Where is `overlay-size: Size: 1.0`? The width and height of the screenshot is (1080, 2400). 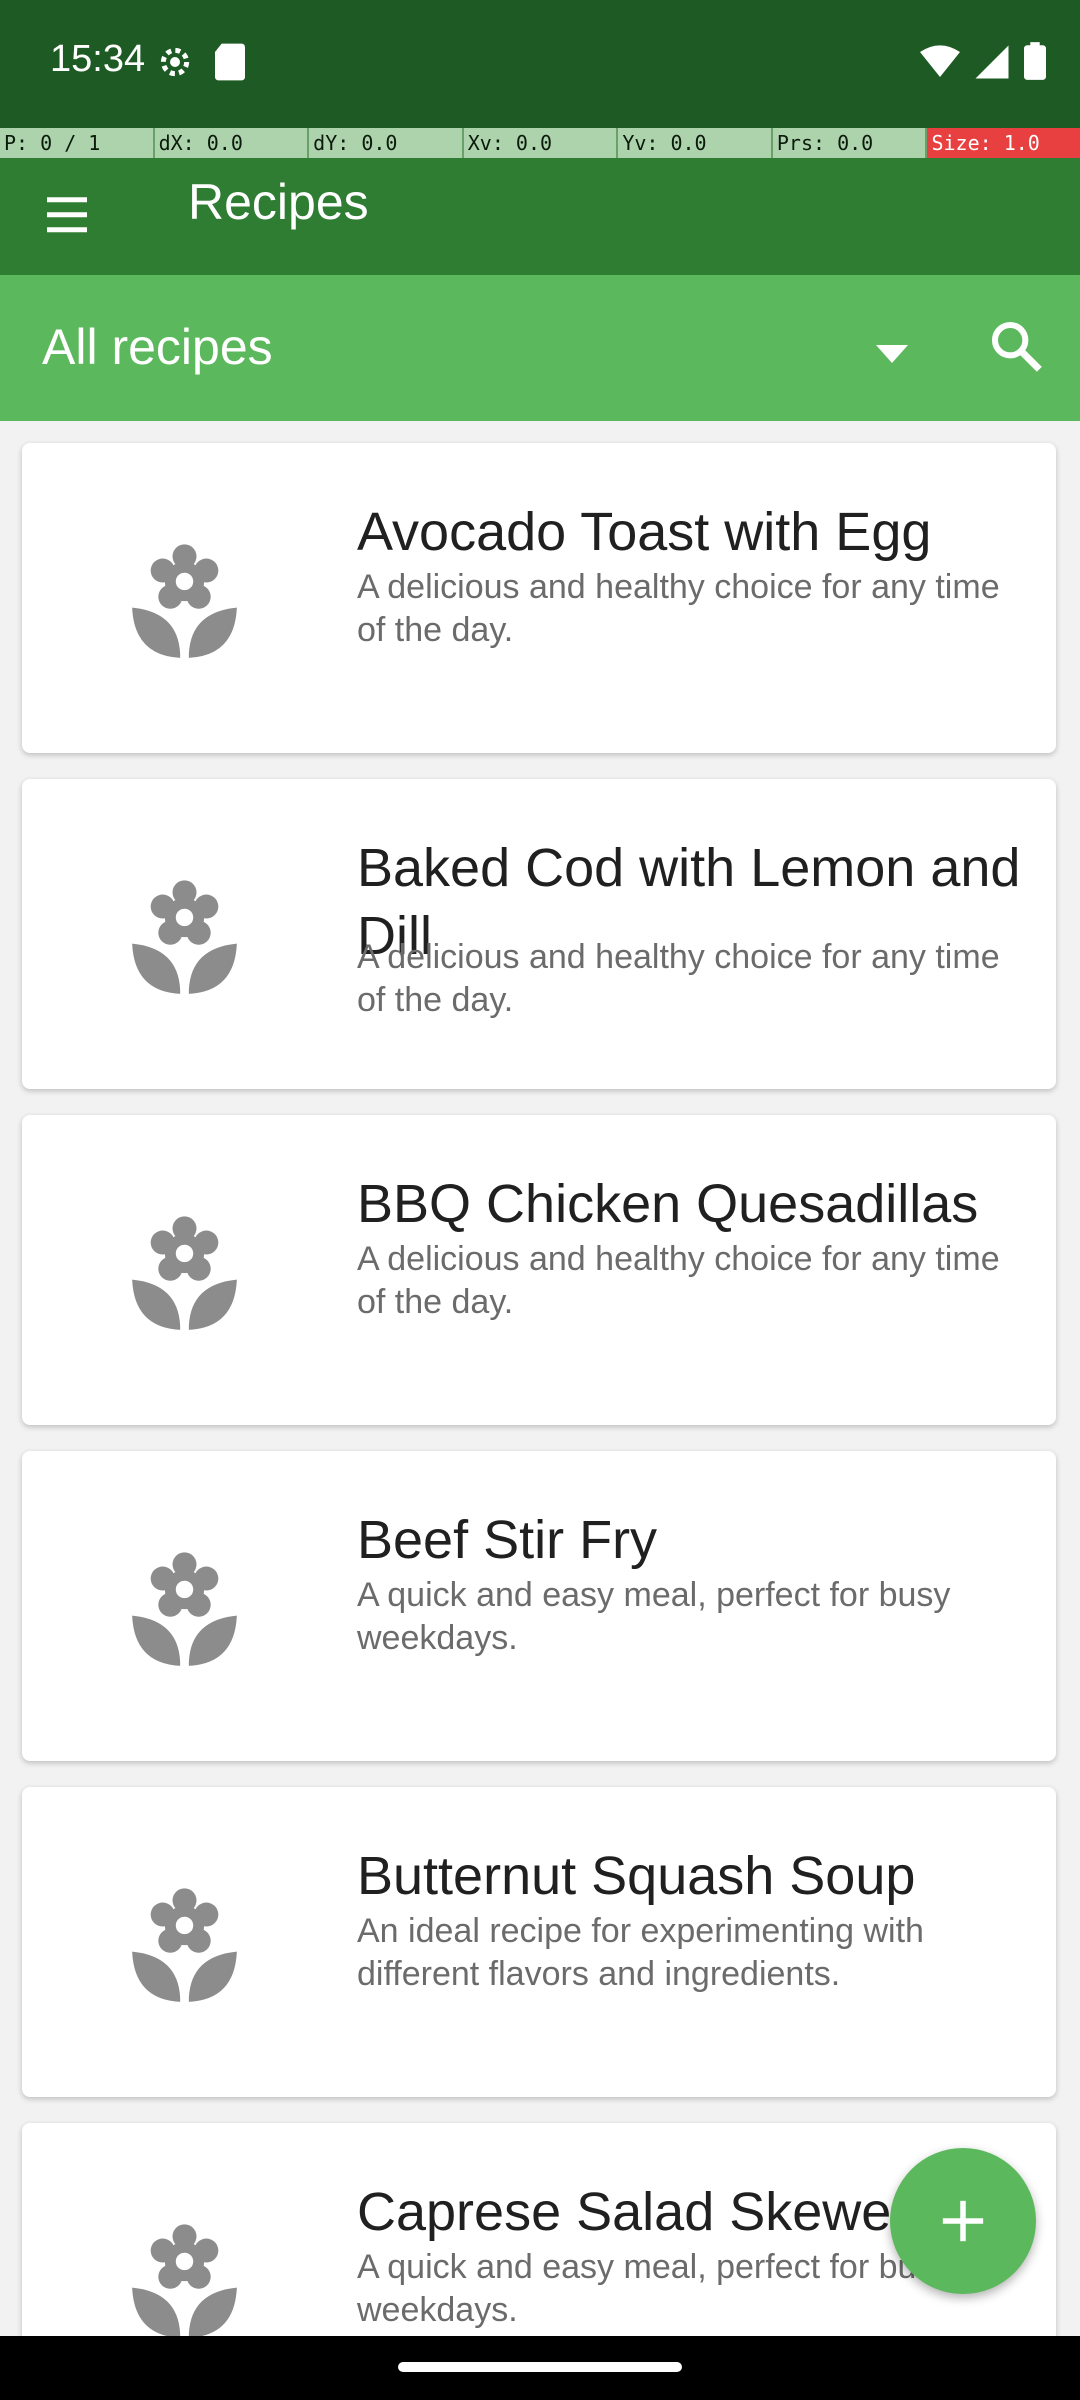 overlay-size: Size: 1.0 is located at coordinates (1003, 143).